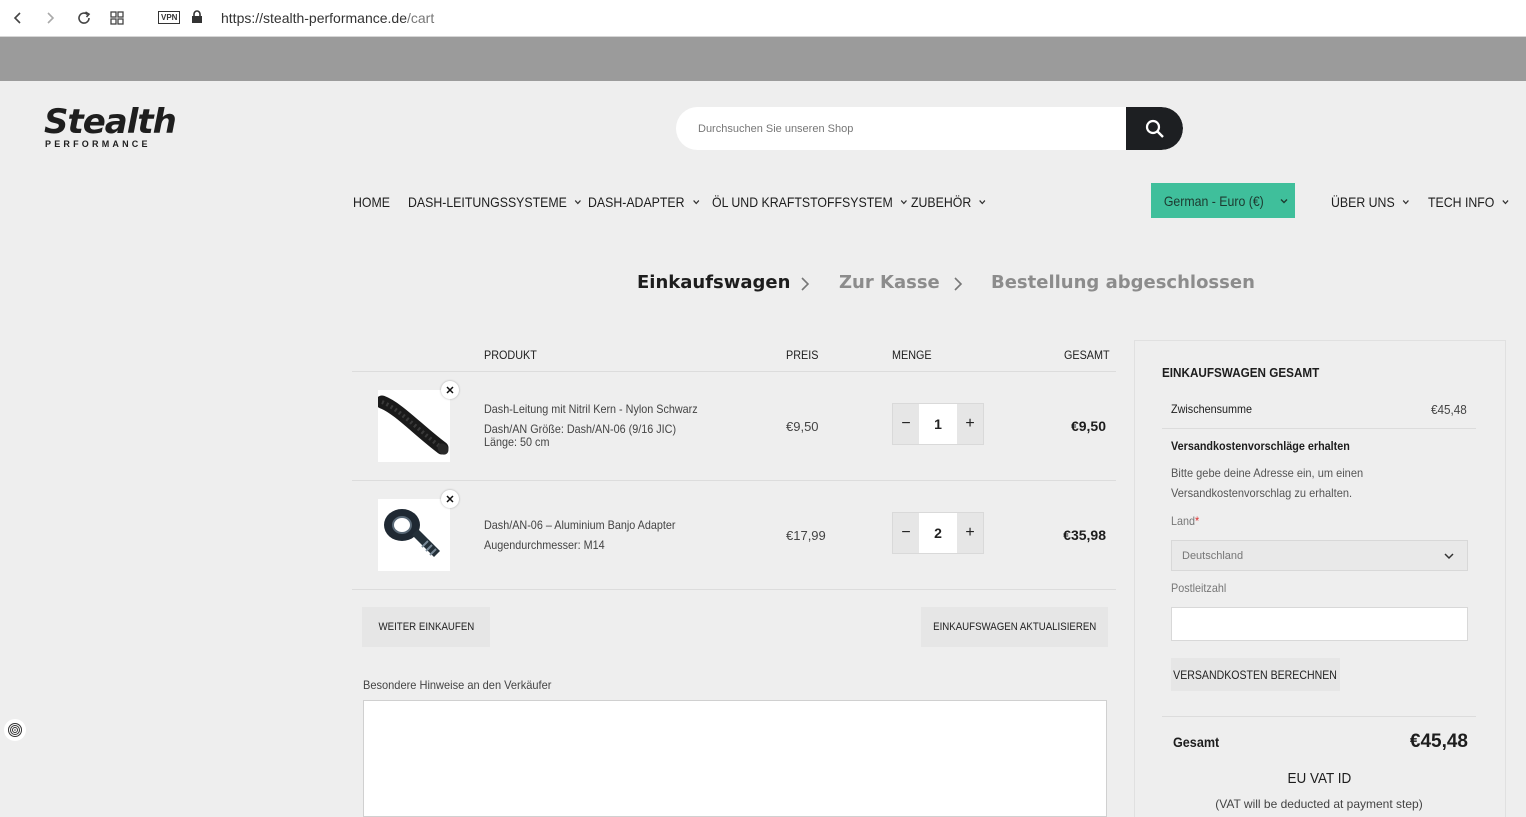  What do you see at coordinates (1196, 742) in the screenshot?
I see `grand-total-label: Gesamt` at bounding box center [1196, 742].